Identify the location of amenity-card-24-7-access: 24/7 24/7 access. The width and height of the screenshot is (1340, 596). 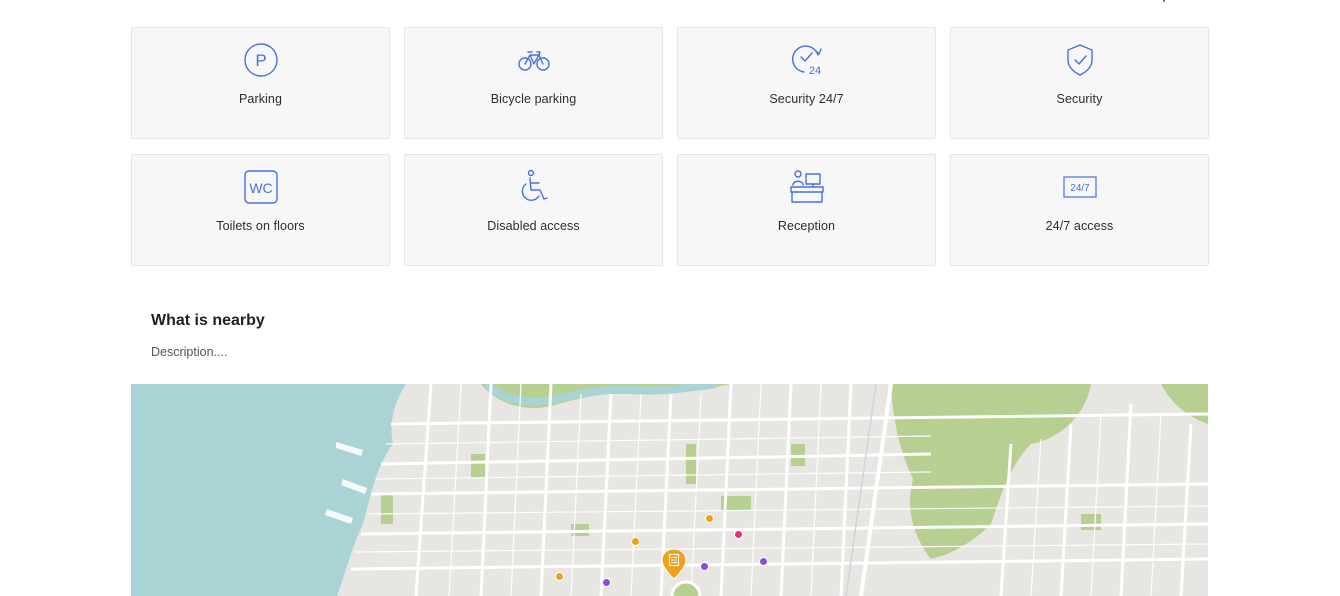
(1079, 210).